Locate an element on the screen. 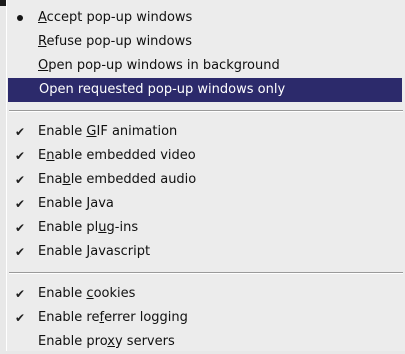  mnemonic-key: G is located at coordinates (91, 131).